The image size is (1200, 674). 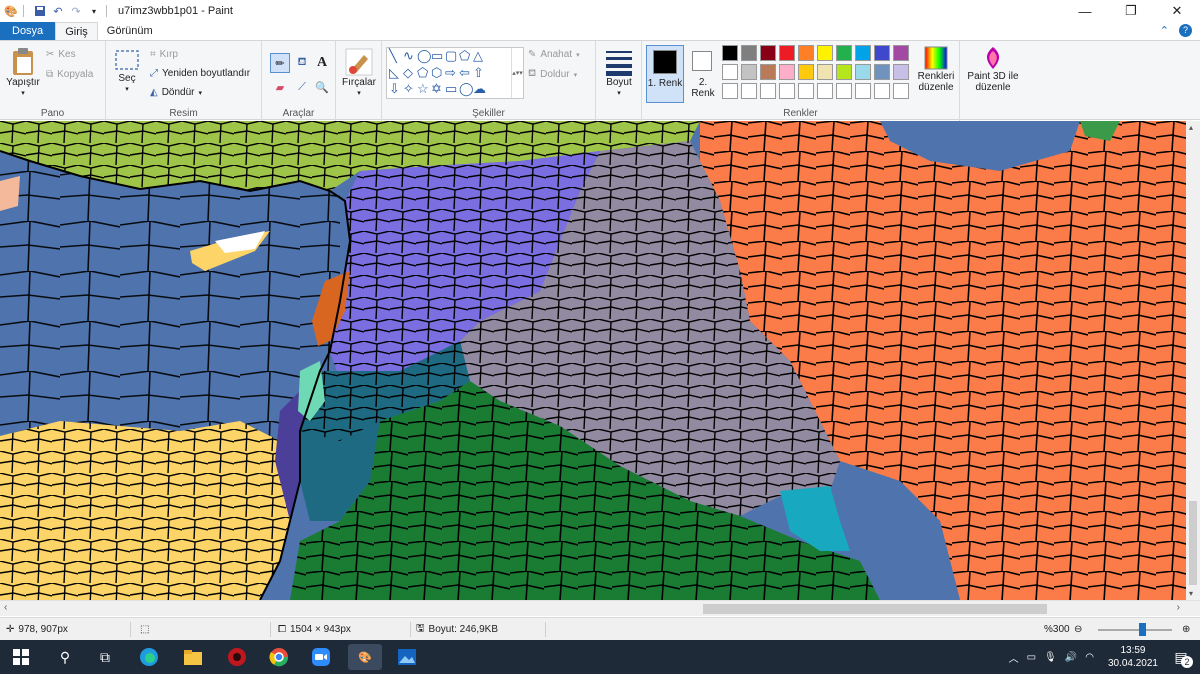 I want to click on color2-button: 2. Renk, so click(x=704, y=74).